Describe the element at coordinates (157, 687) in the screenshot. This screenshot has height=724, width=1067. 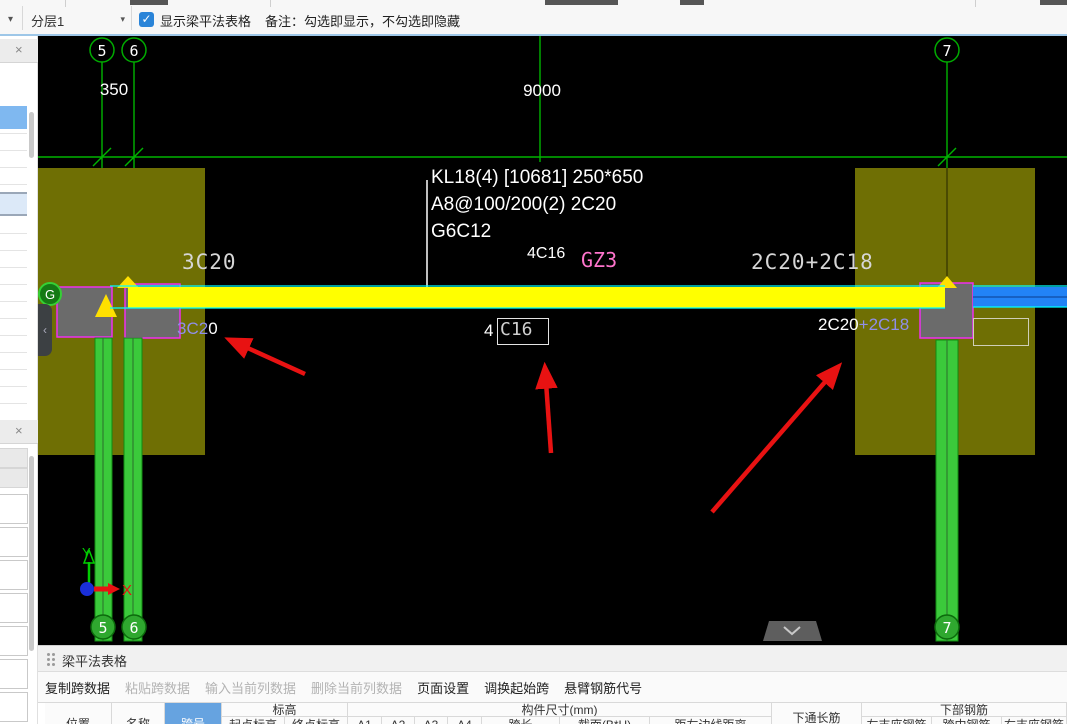
I see `paste-span-data-button: 粘贴跨数据` at that location.